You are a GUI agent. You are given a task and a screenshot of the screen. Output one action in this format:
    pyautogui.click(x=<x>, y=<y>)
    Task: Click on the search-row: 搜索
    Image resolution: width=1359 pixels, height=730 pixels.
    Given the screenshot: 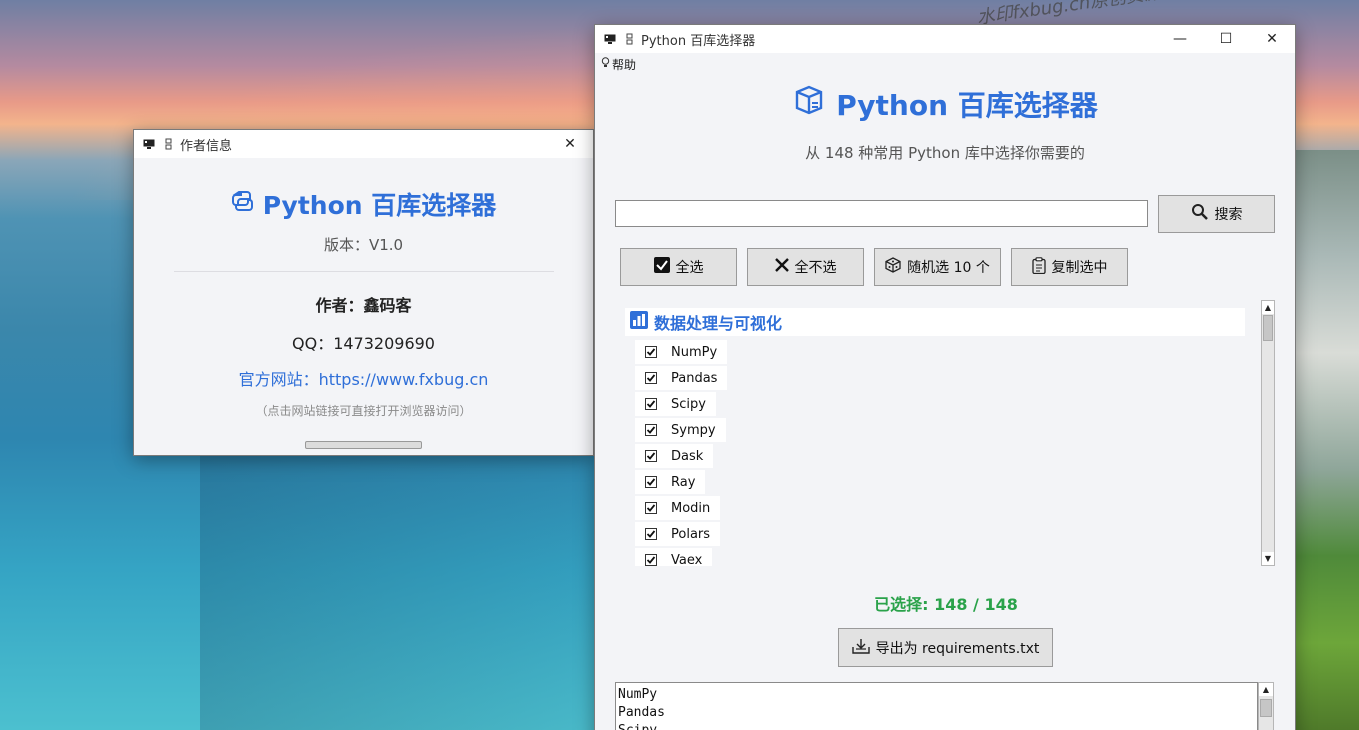 What is the action you would take?
    pyautogui.click(x=945, y=214)
    